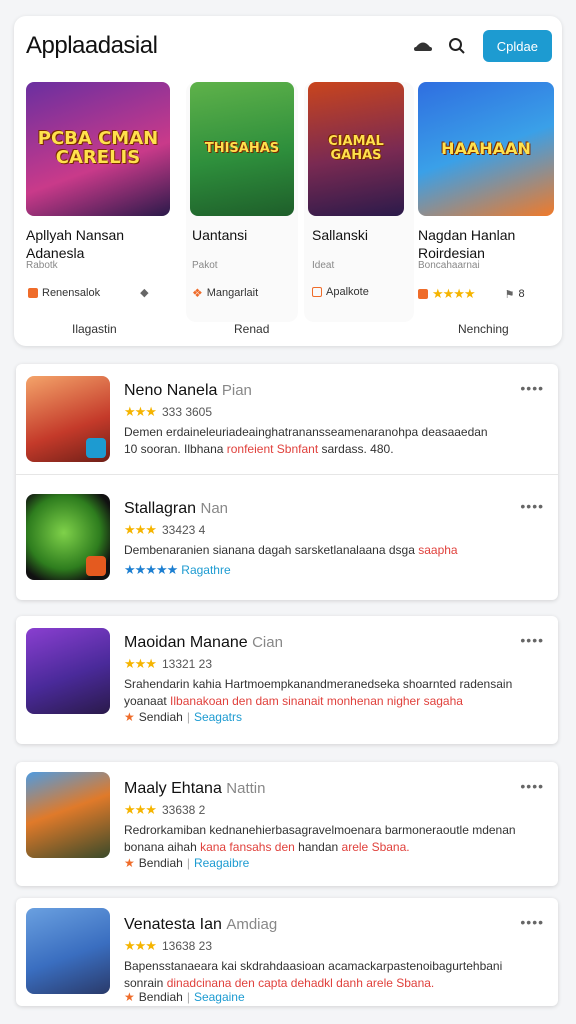 The width and height of the screenshot is (576, 1024). Describe the element at coordinates (214, 508) in the screenshot. I see `app-developer: Nan` at that location.